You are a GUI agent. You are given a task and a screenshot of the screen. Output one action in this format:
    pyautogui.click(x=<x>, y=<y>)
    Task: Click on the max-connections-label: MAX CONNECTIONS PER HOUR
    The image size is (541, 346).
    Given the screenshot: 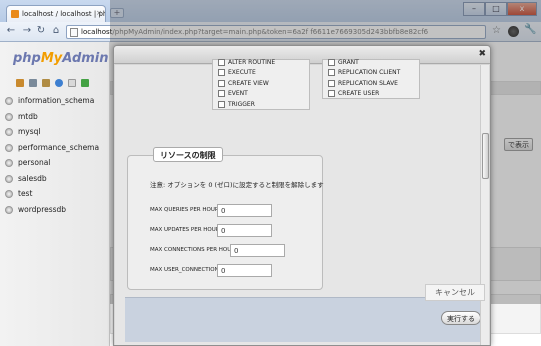 What is the action you would take?
    pyautogui.click(x=193, y=250)
    